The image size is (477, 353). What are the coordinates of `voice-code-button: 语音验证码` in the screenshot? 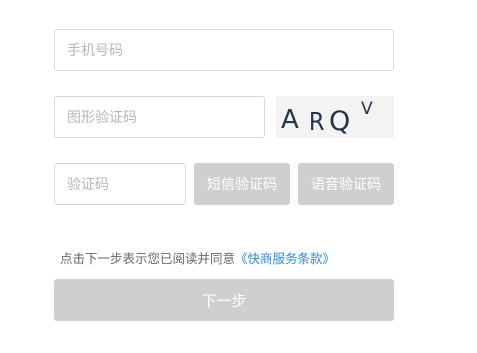 It's located at (346, 184).